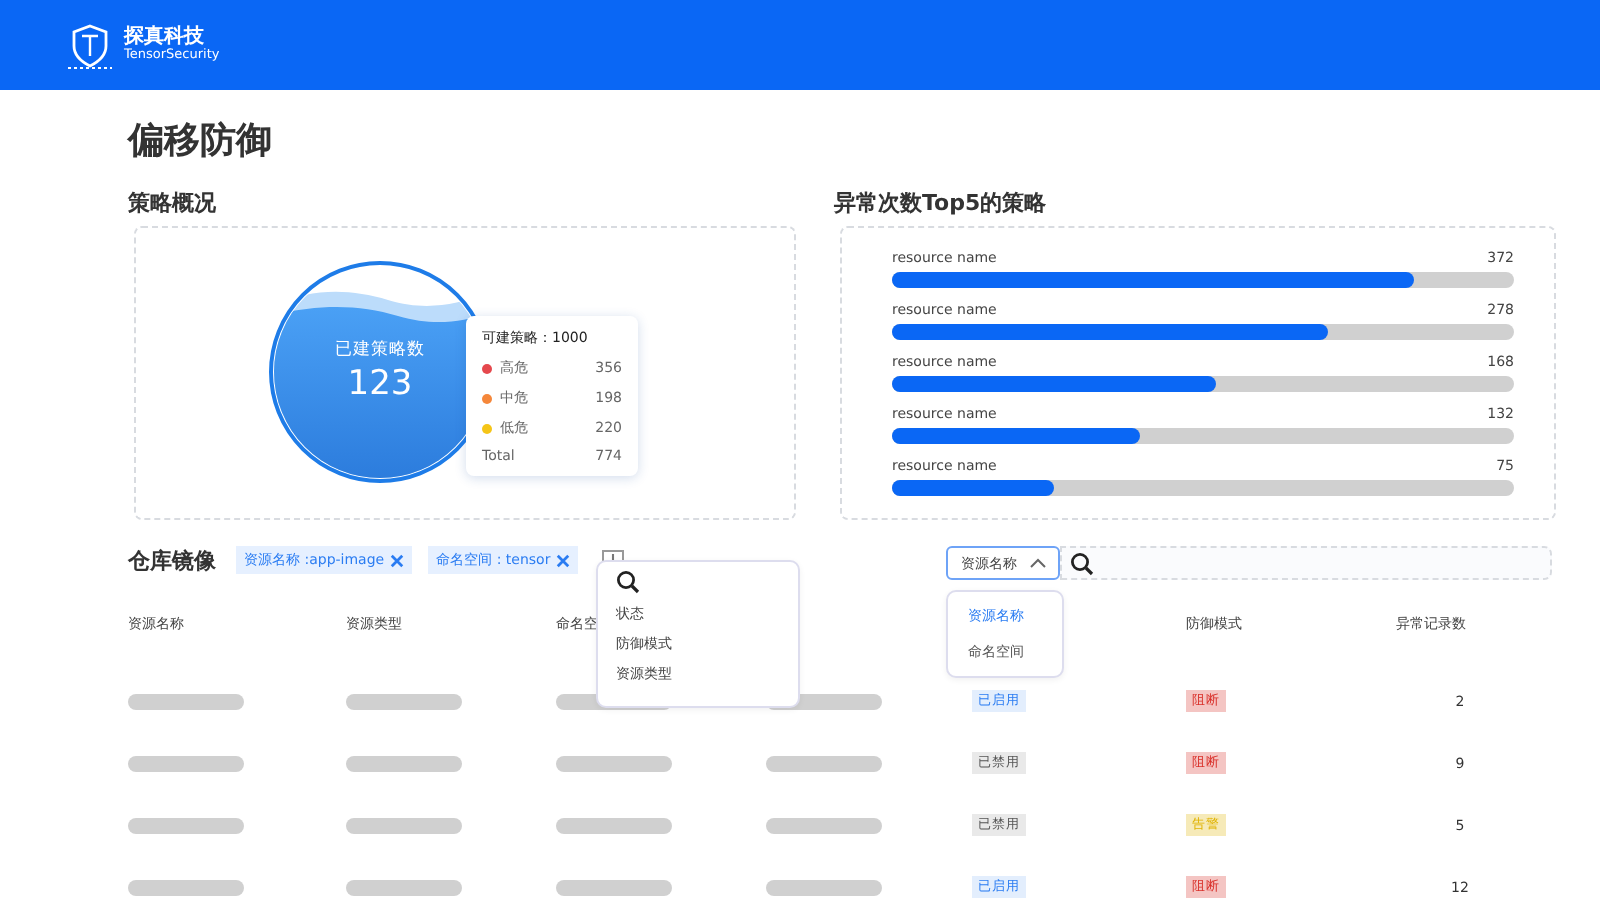 This screenshot has width=1600, height=900. What do you see at coordinates (201, 142) in the screenshot?
I see `page-title: 偏移防御` at bounding box center [201, 142].